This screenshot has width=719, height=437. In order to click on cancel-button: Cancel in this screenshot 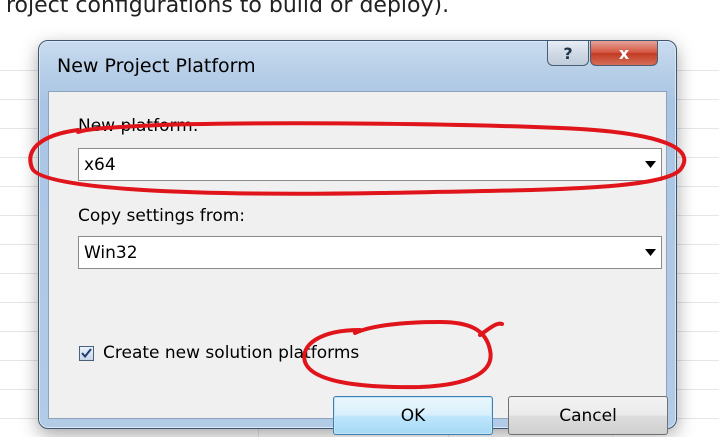, I will do `click(588, 415)`.